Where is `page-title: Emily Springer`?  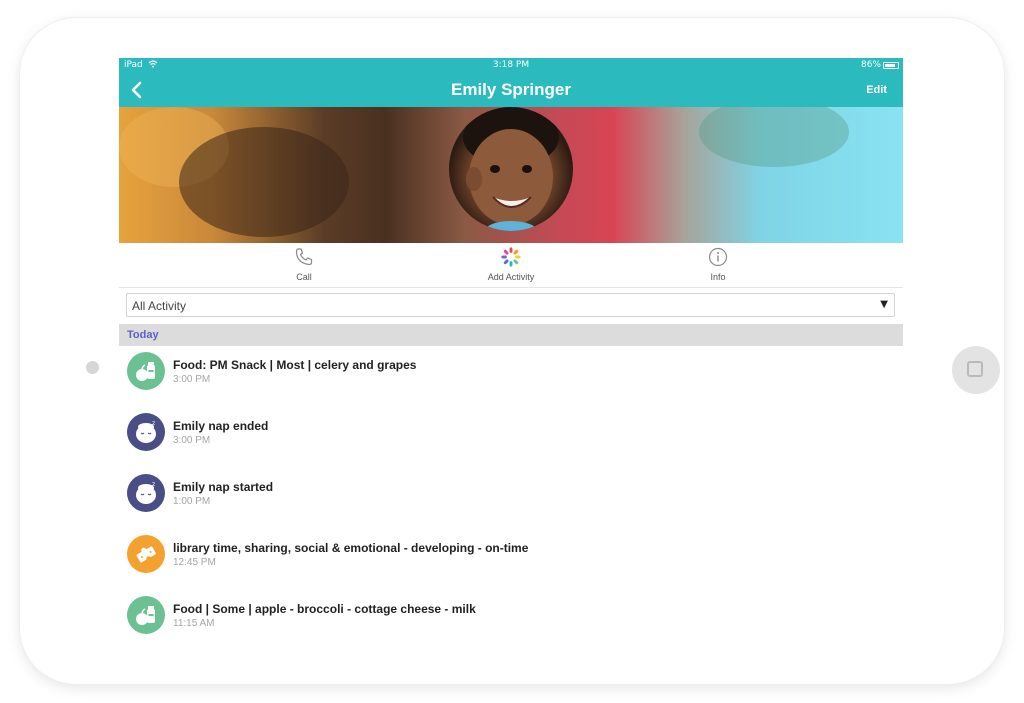
page-title: Emily Springer is located at coordinates (511, 89).